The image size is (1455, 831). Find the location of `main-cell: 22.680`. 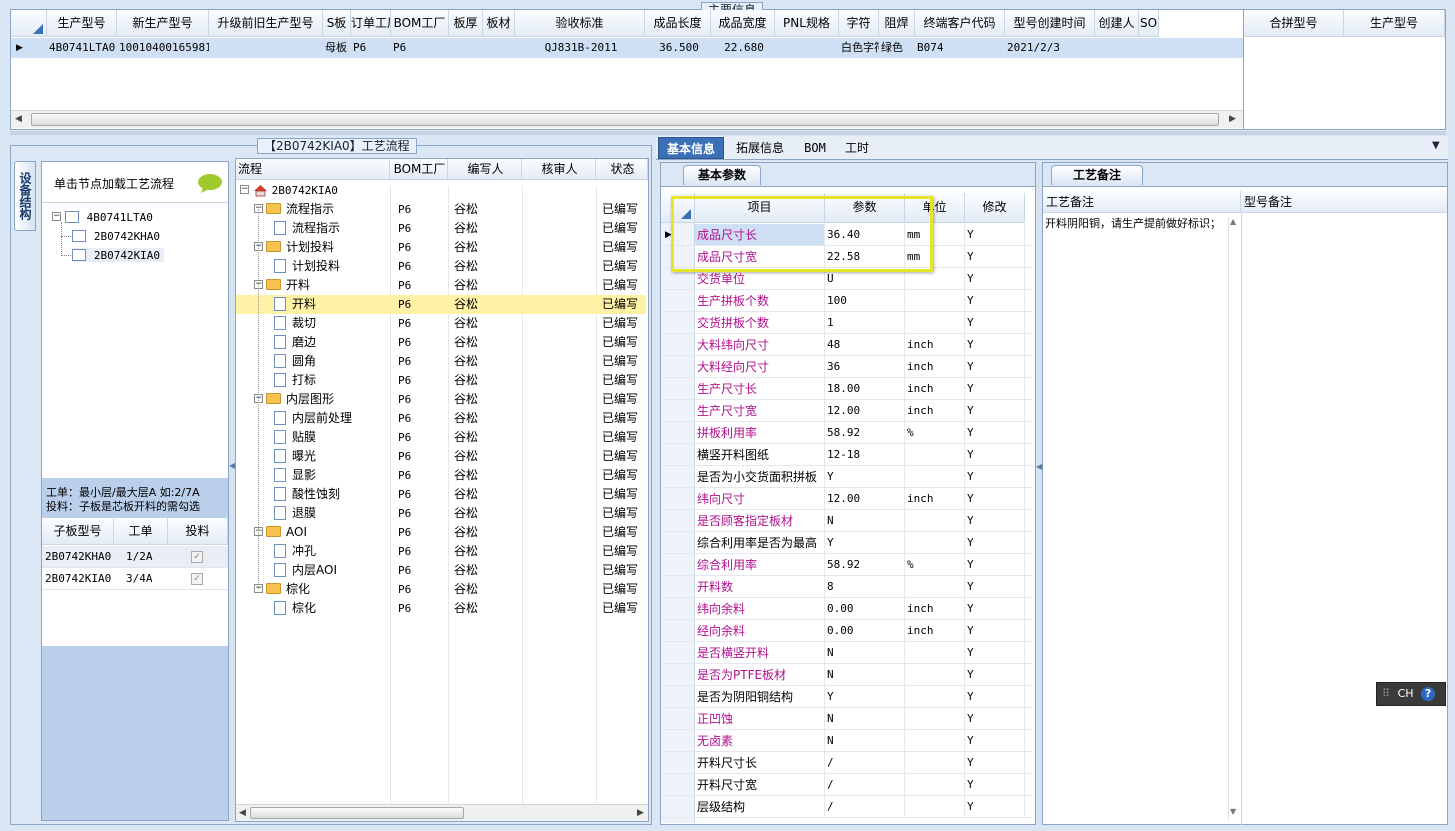

main-cell: 22.680 is located at coordinates (743, 48).